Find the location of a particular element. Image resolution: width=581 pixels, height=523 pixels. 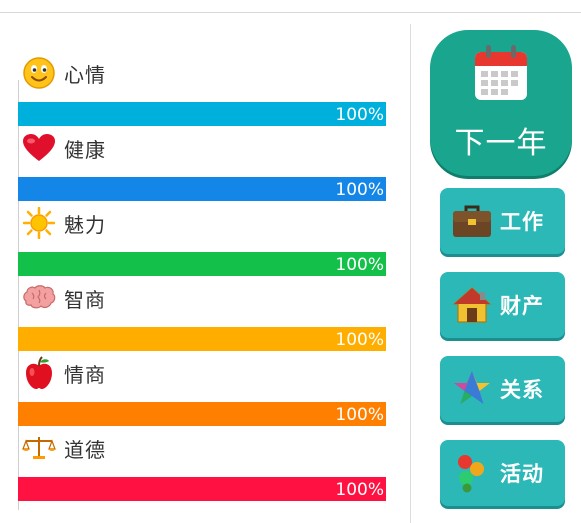

apple-icon is located at coordinates (39, 373).